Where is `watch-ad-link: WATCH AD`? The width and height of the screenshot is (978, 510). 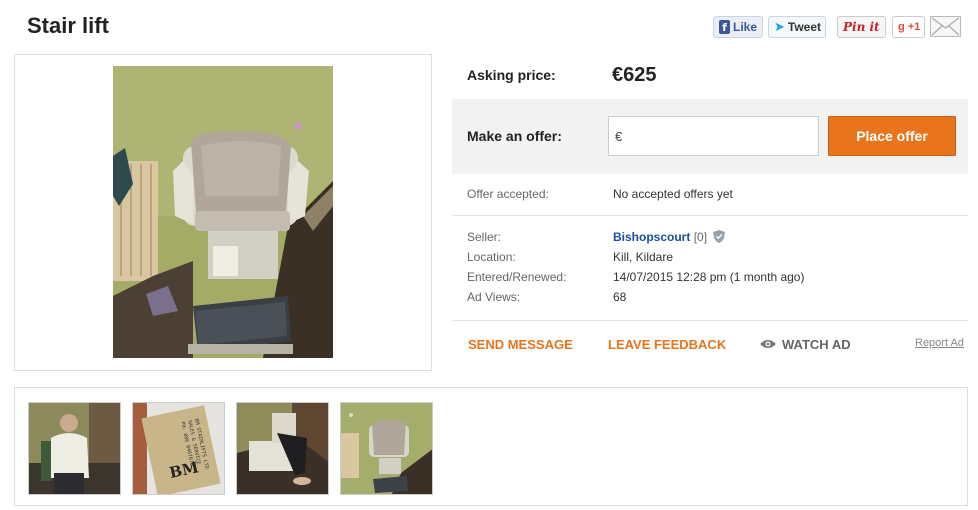
watch-ad-link: WATCH AD is located at coordinates (805, 344).